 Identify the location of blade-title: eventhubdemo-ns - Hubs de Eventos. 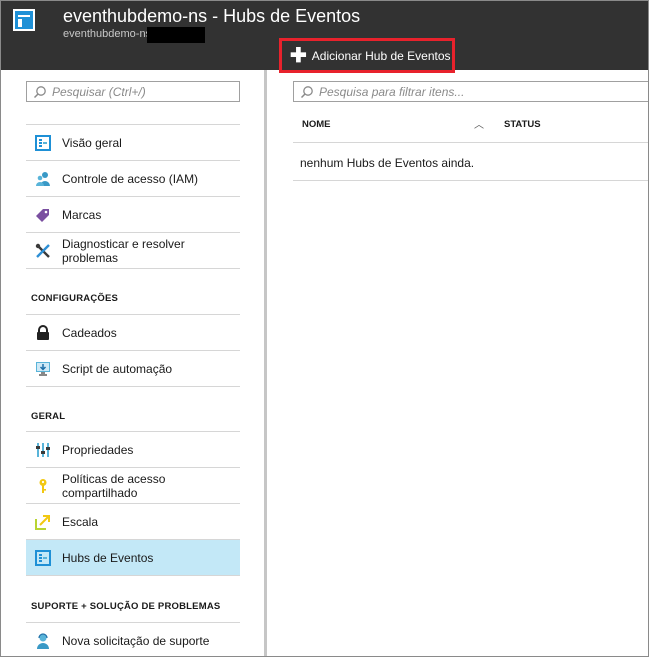
(212, 16).